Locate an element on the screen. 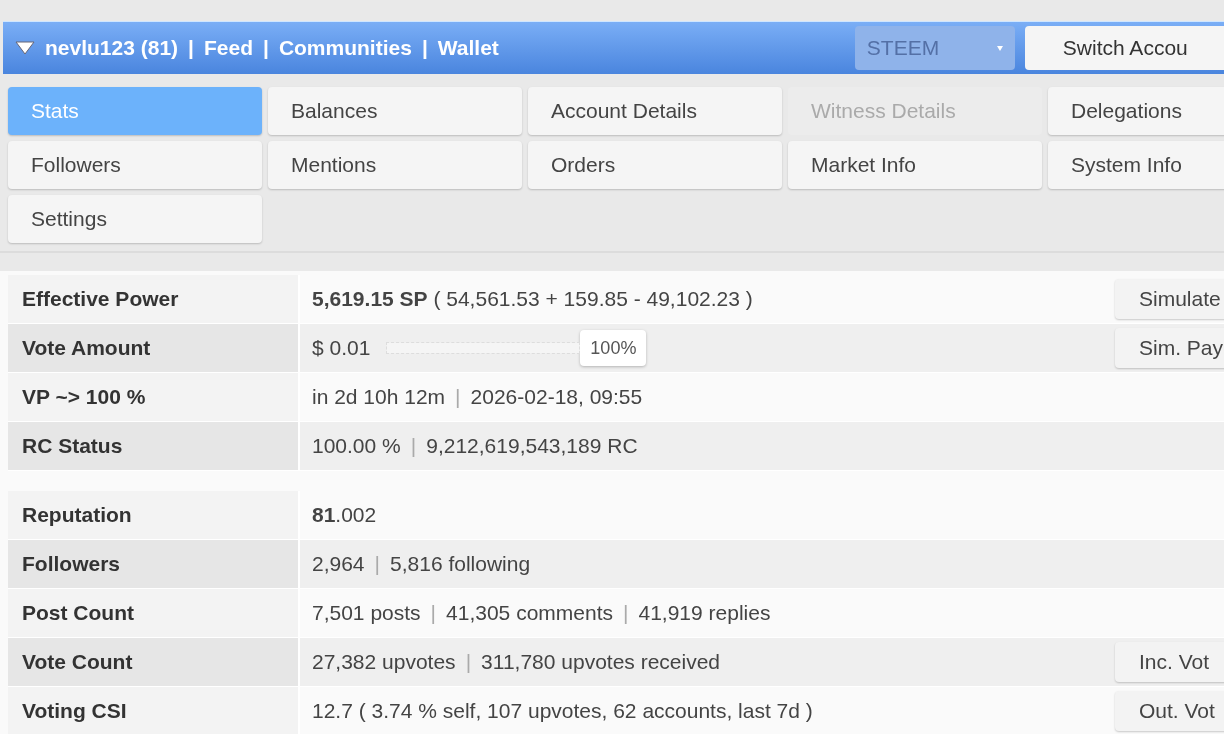 The width and height of the screenshot is (1224, 734). row-value: 9,212,619,543,189 RC is located at coordinates (532, 446).